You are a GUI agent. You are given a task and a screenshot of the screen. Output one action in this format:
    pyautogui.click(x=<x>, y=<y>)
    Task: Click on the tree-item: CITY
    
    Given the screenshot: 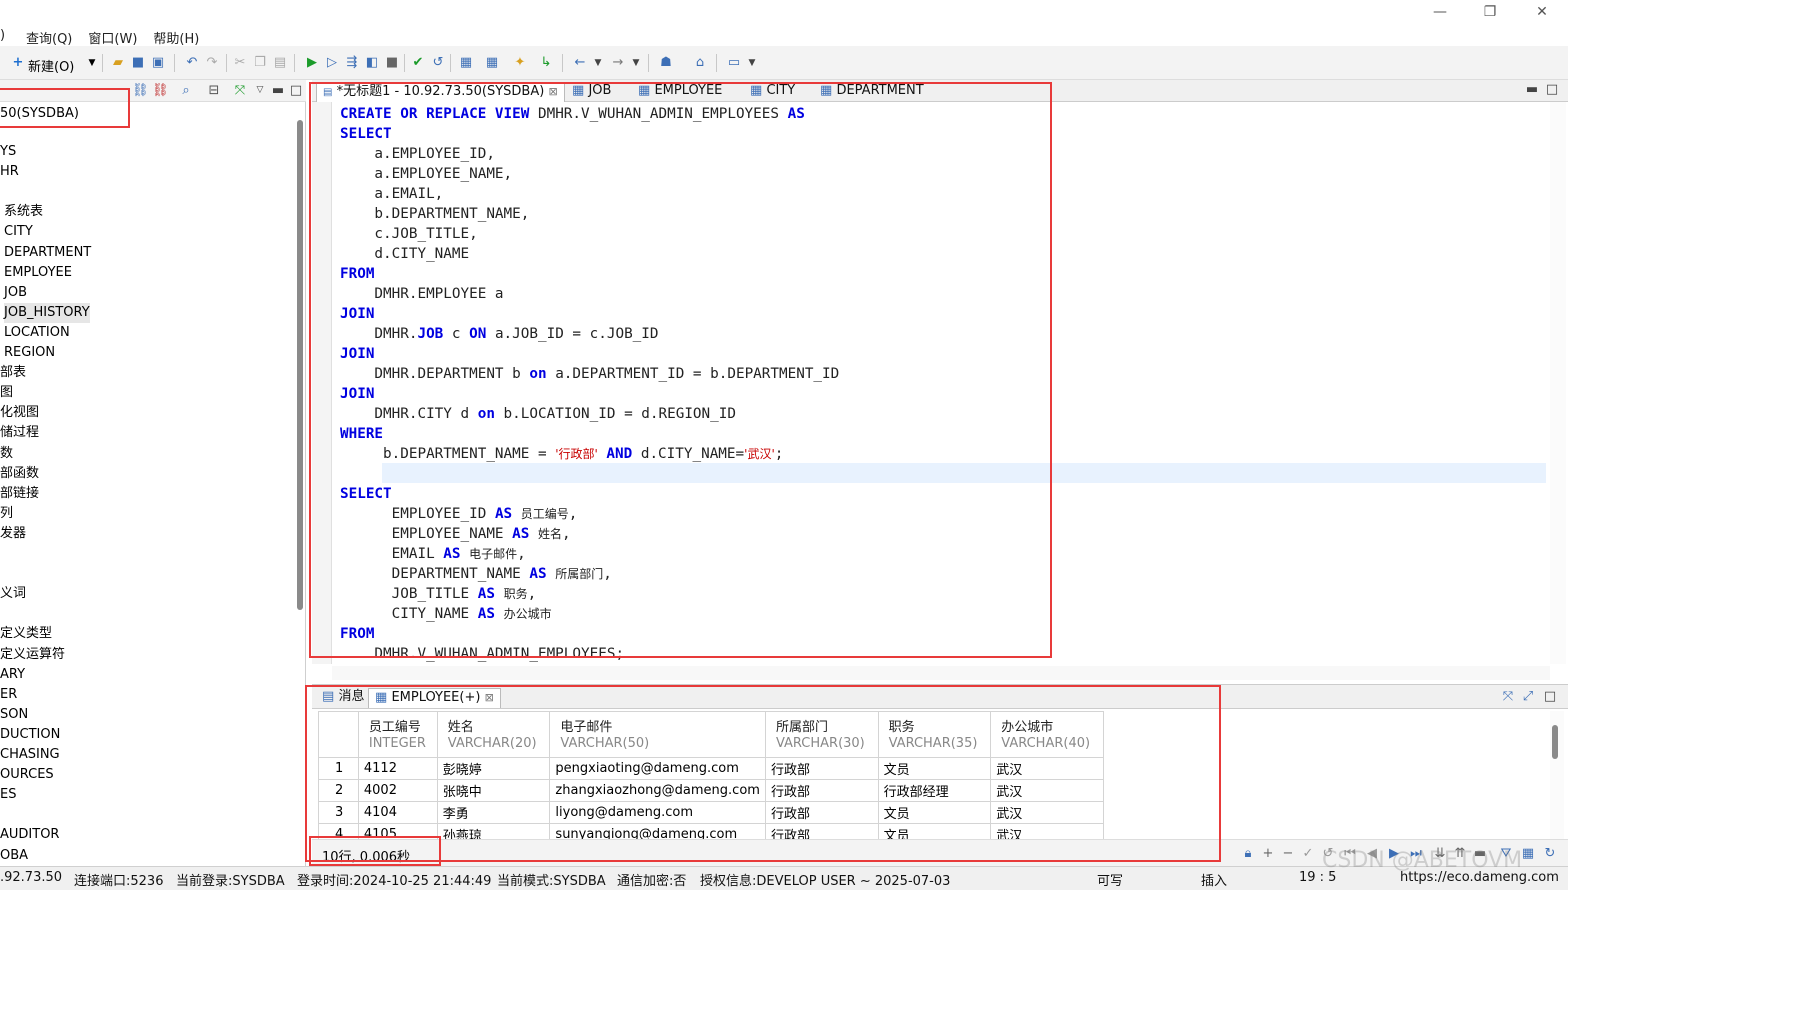 What is the action you would take?
    pyautogui.click(x=18, y=232)
    